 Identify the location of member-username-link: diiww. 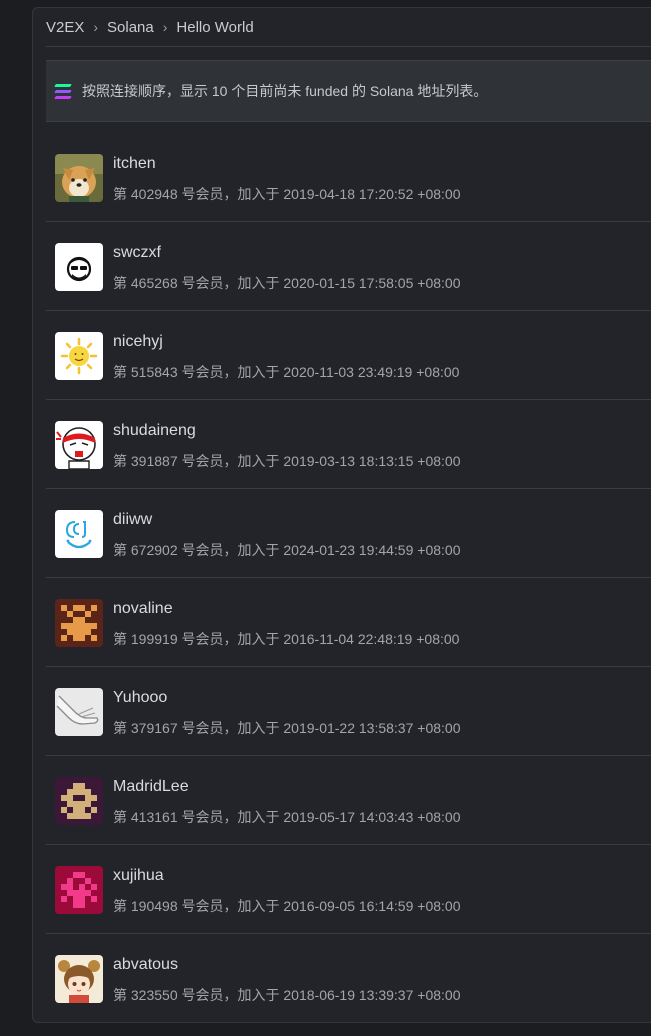
(132, 520).